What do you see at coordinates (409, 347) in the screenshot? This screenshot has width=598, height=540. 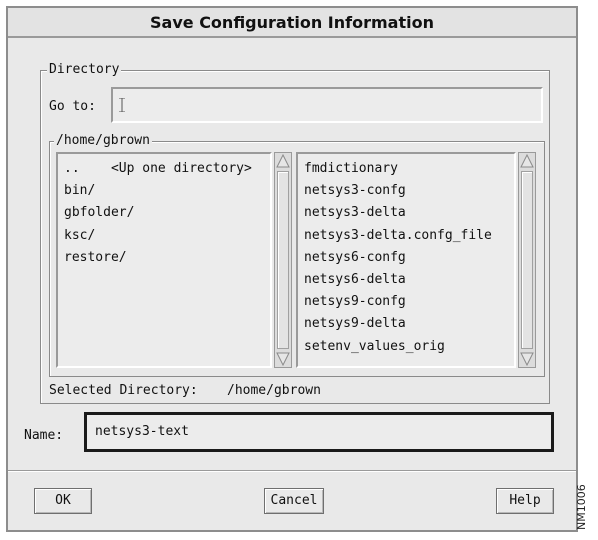 I see `file-item: setenv_values_orig` at bounding box center [409, 347].